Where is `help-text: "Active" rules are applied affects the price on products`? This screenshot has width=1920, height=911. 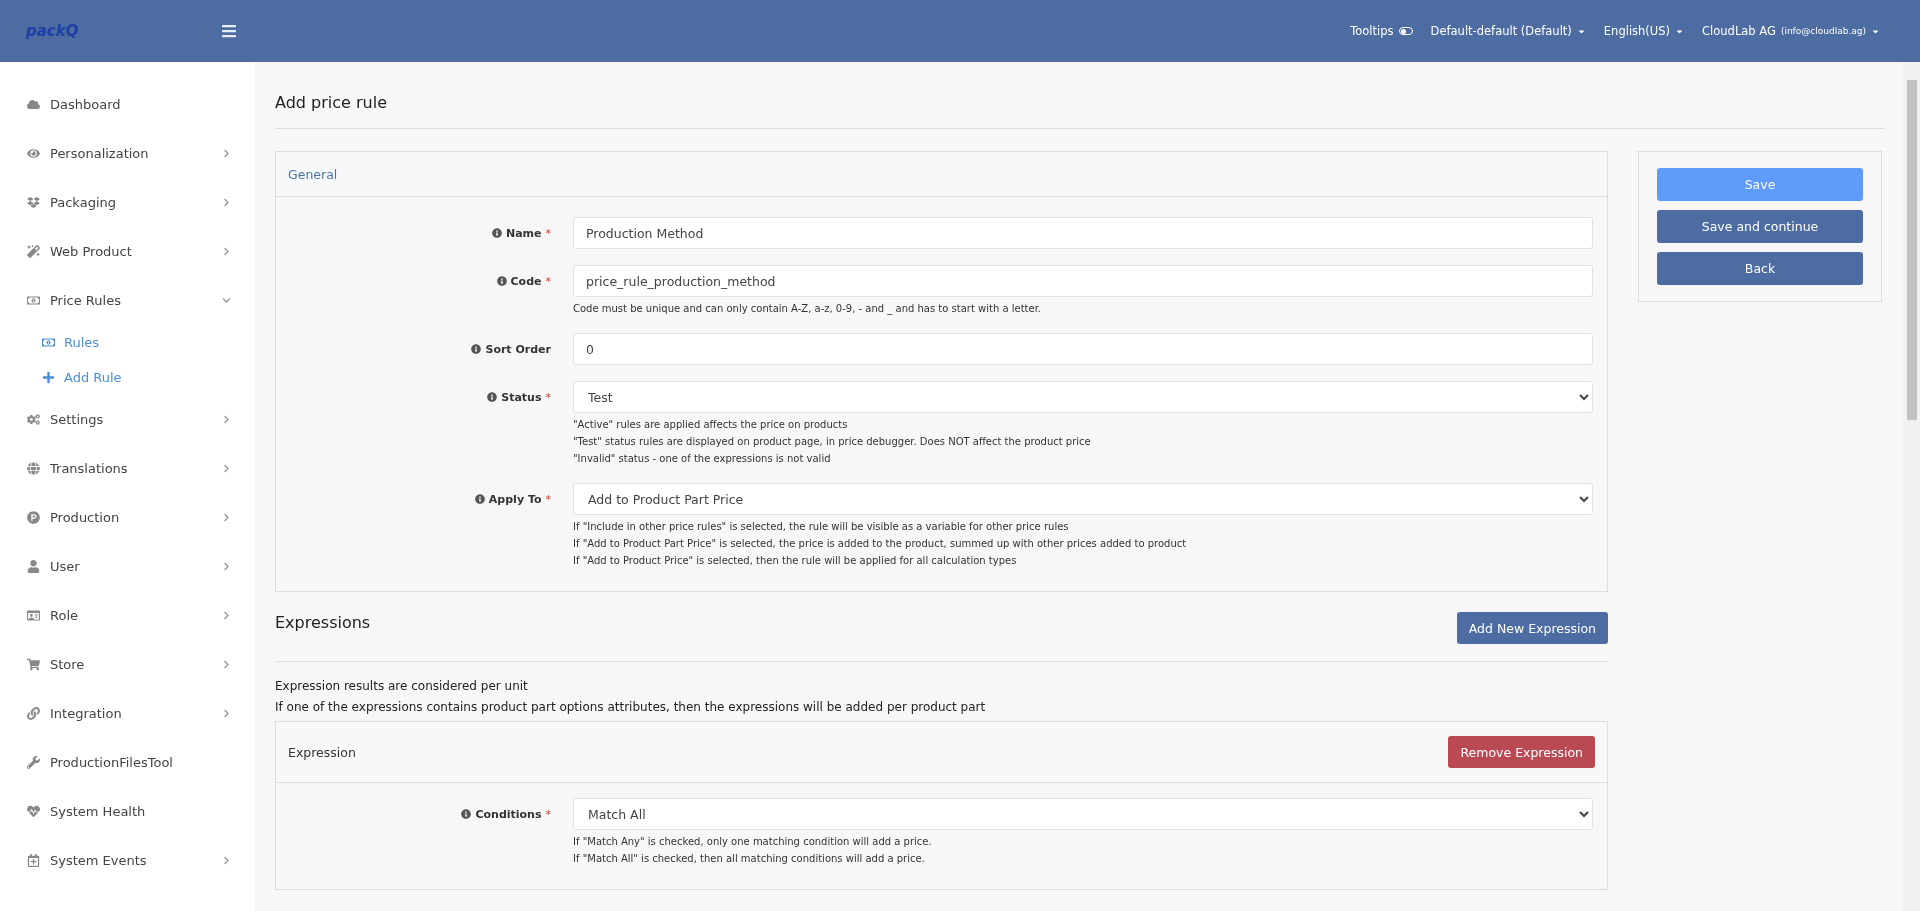
help-text: "Active" rules are applied affects the price on products is located at coordinates (711, 425).